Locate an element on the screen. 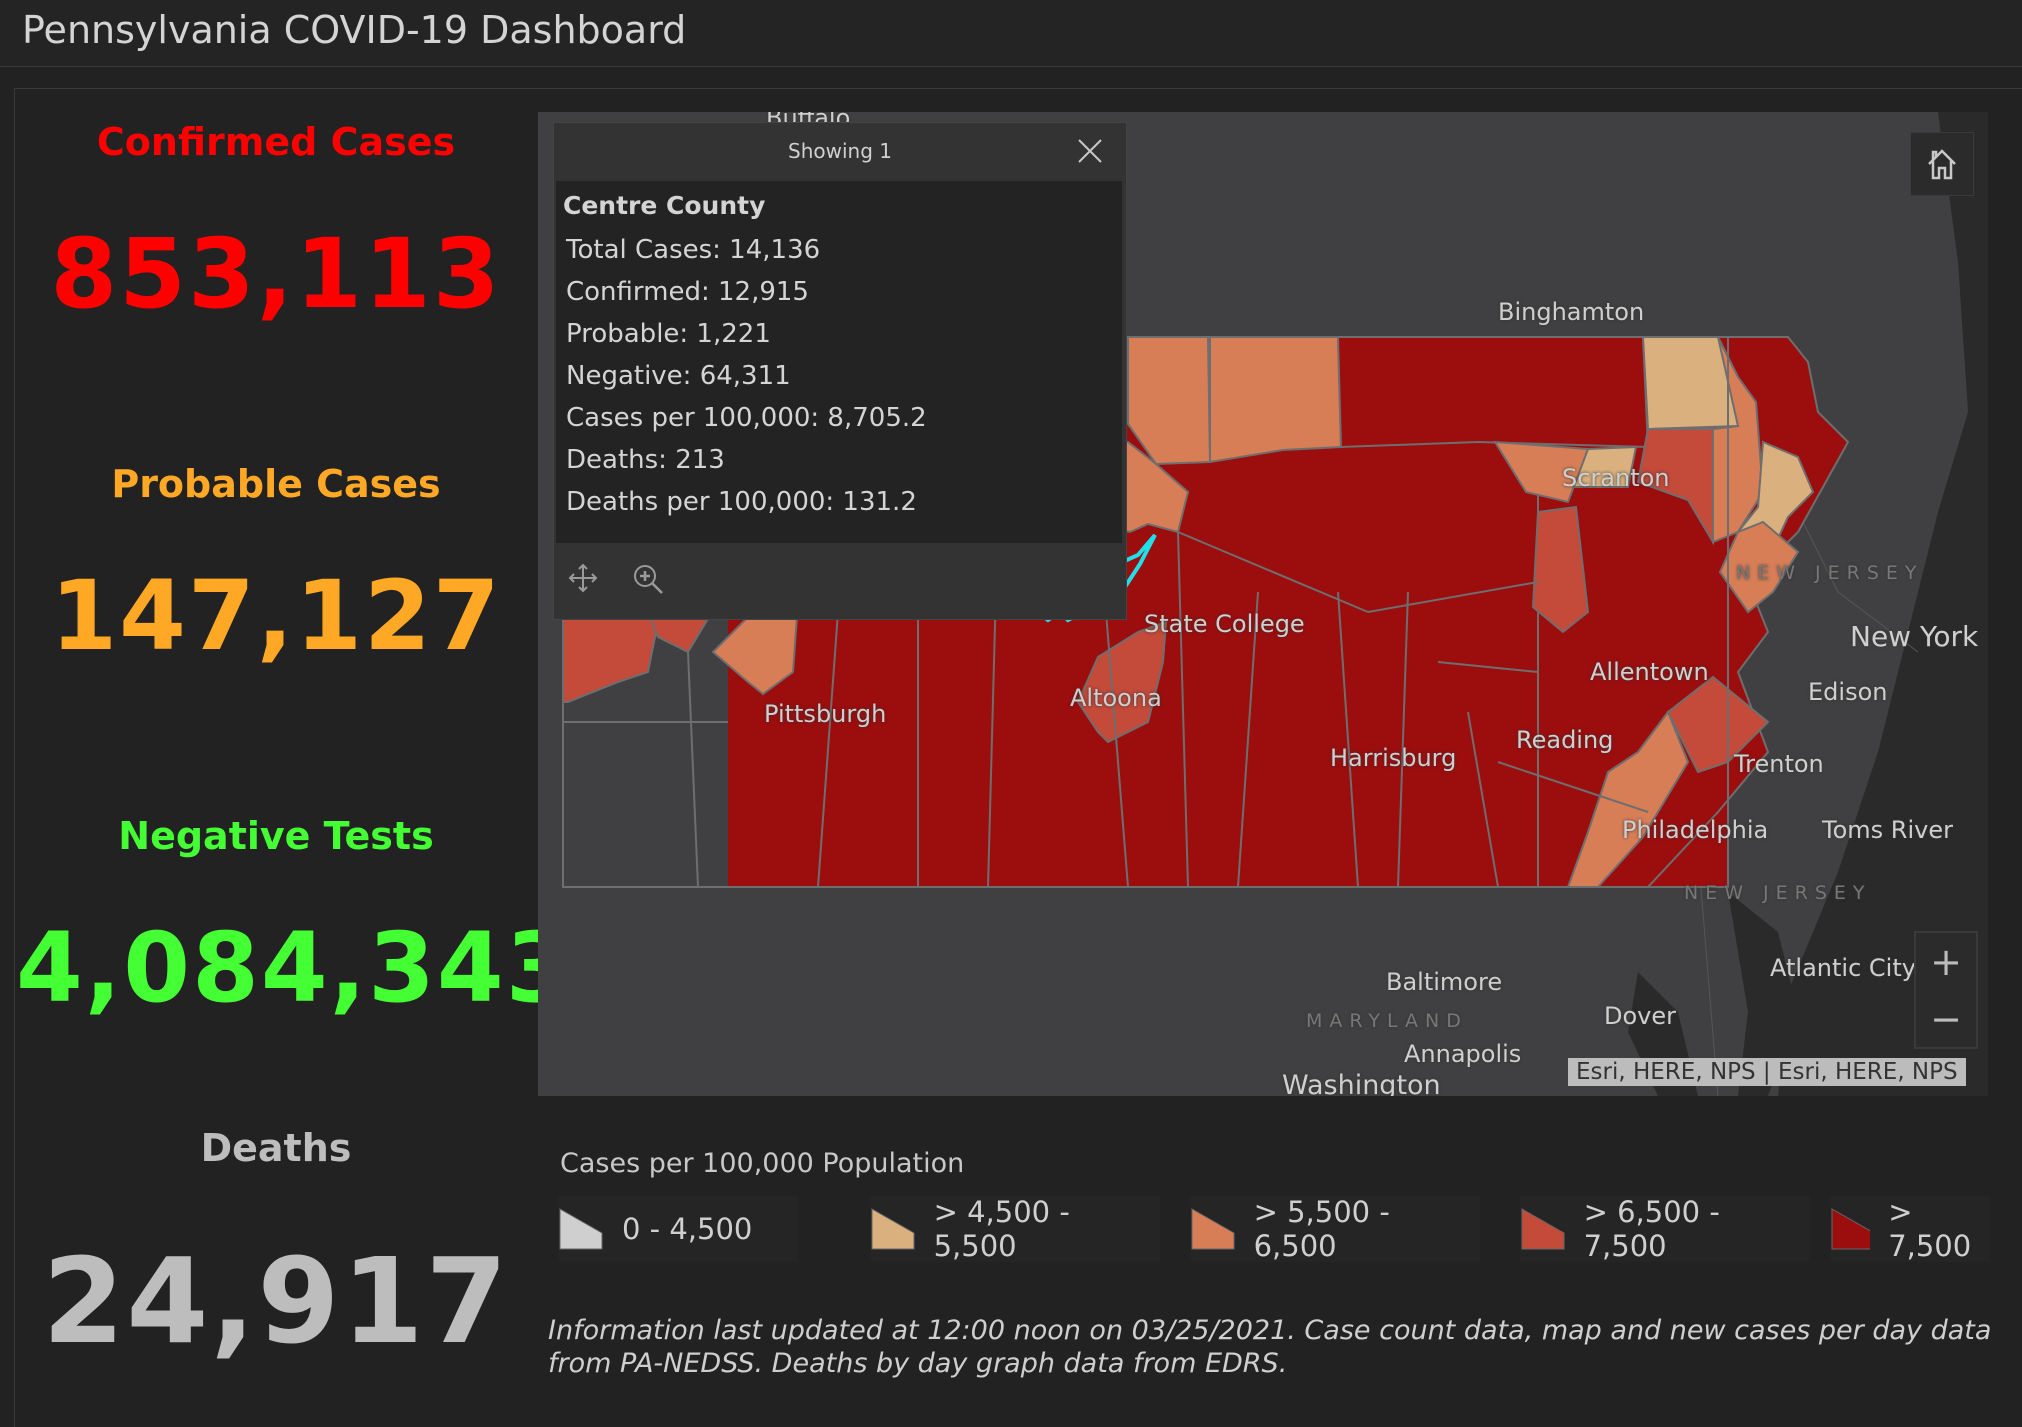 Image resolution: width=2022 pixels, height=1427 pixels. map-label-baltimore: Baltimore is located at coordinates (1444, 982).